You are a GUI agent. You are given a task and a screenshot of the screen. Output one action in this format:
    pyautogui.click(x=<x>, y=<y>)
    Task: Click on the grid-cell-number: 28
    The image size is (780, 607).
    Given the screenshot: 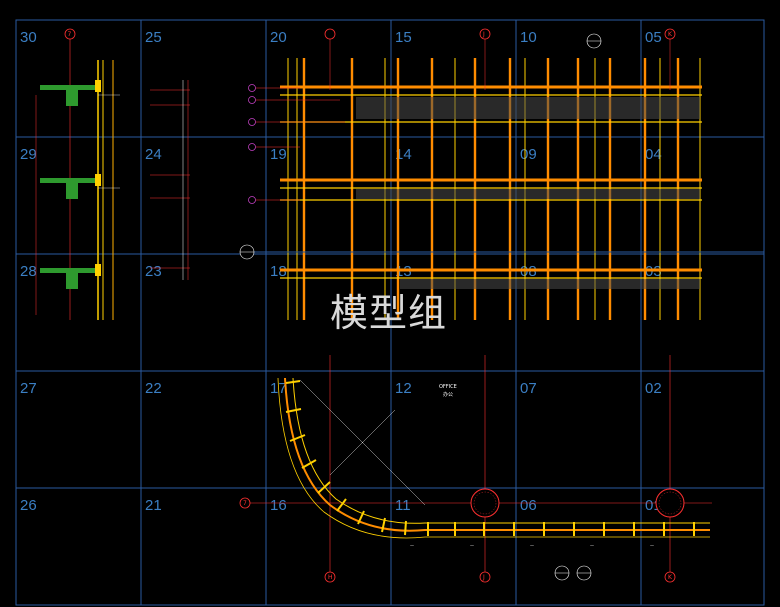 What is the action you would take?
    pyautogui.click(x=28, y=271)
    